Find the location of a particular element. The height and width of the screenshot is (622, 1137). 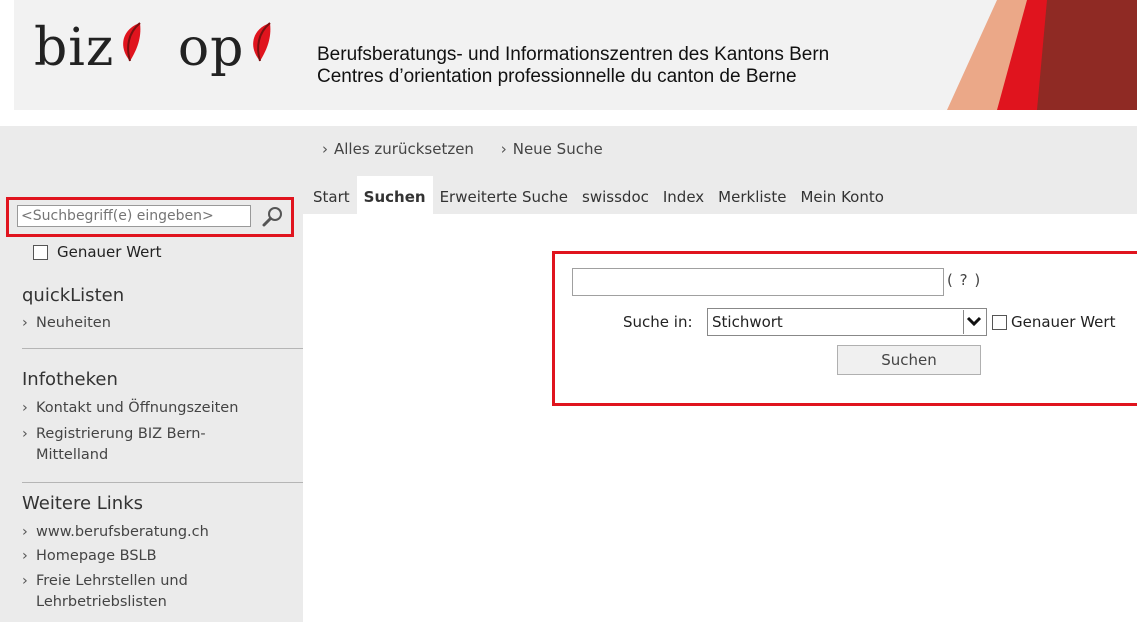

chevron-down-icon is located at coordinates (974, 321).